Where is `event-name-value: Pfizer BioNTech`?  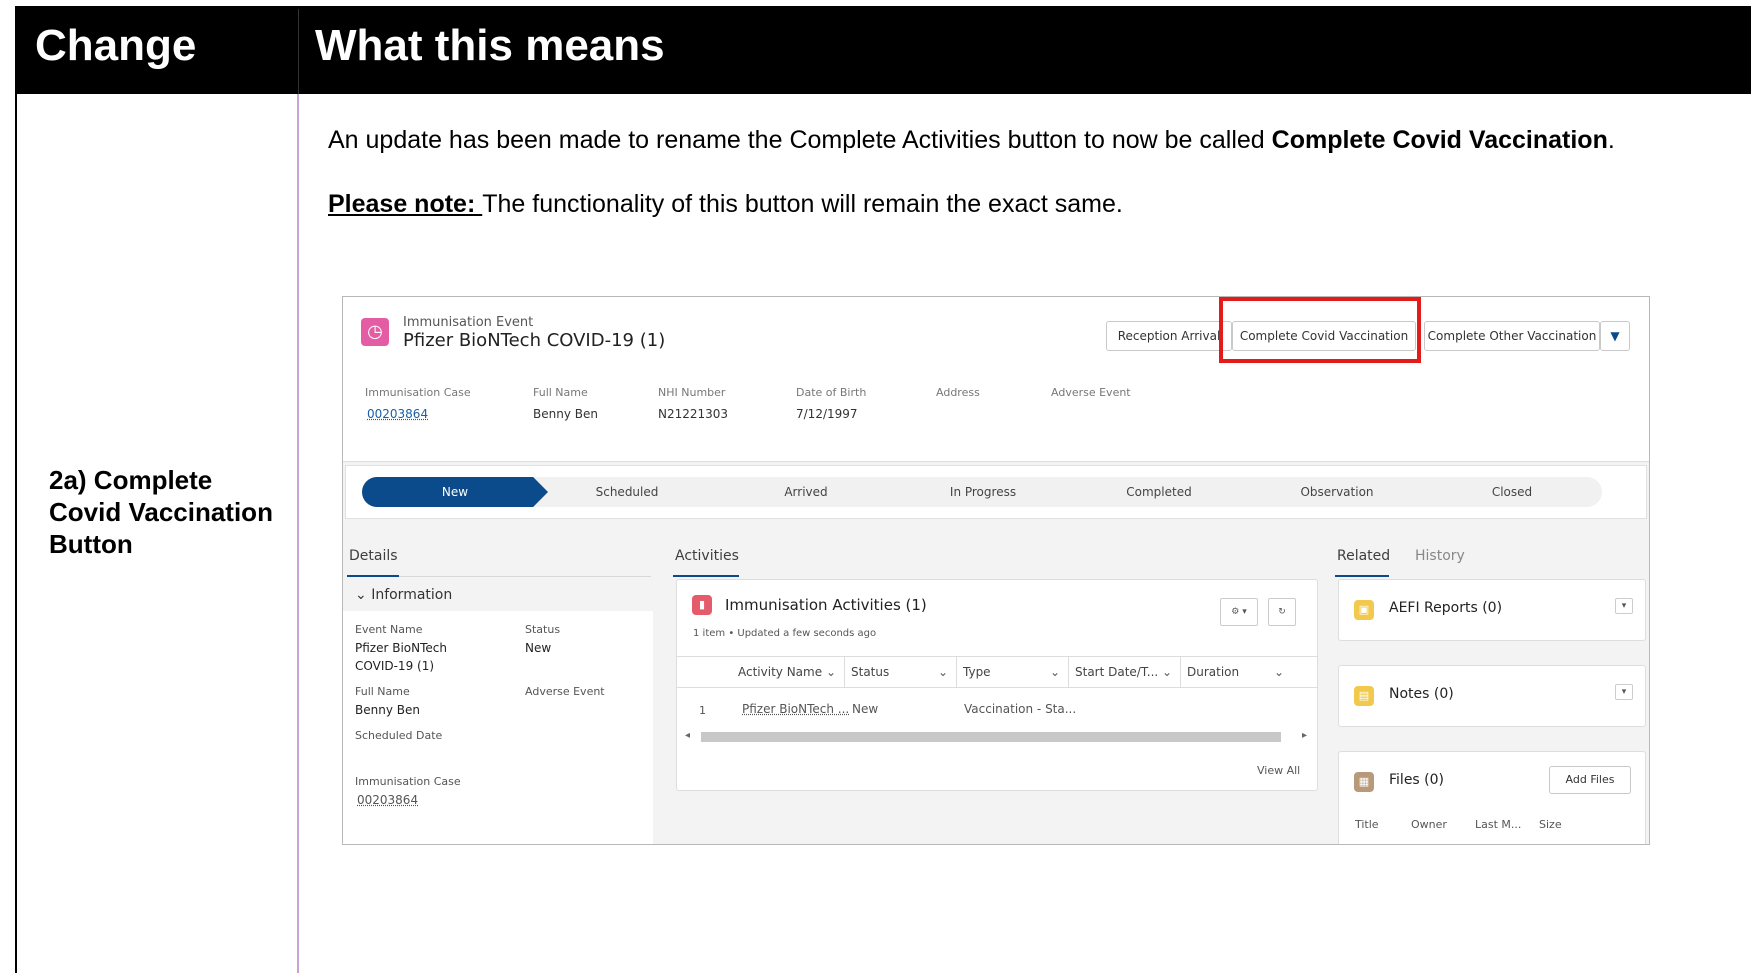
event-name-value: Pfizer BioNTech is located at coordinates (401, 648).